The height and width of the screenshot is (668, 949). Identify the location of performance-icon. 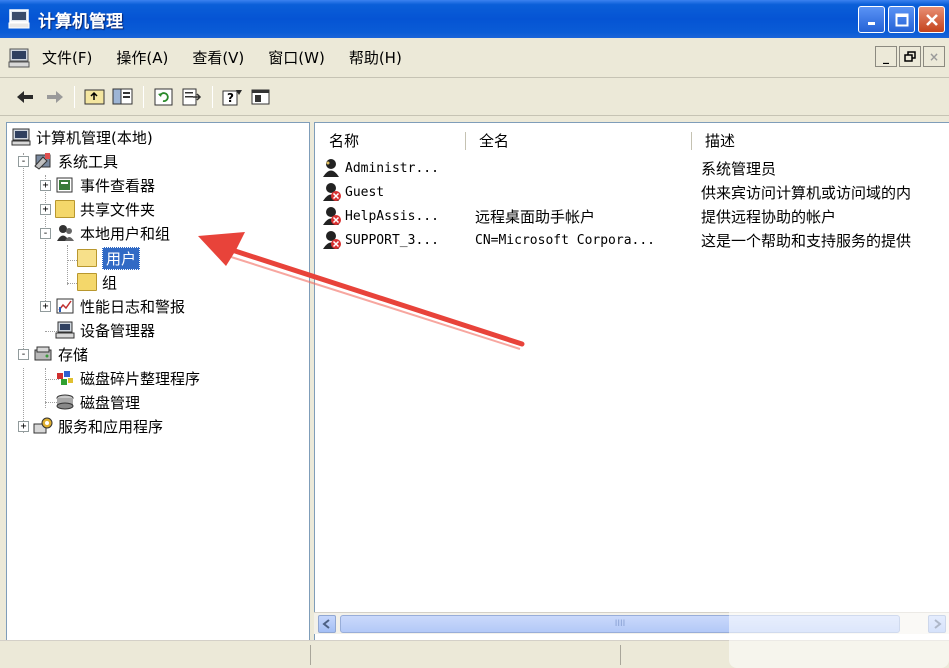
(65, 306).